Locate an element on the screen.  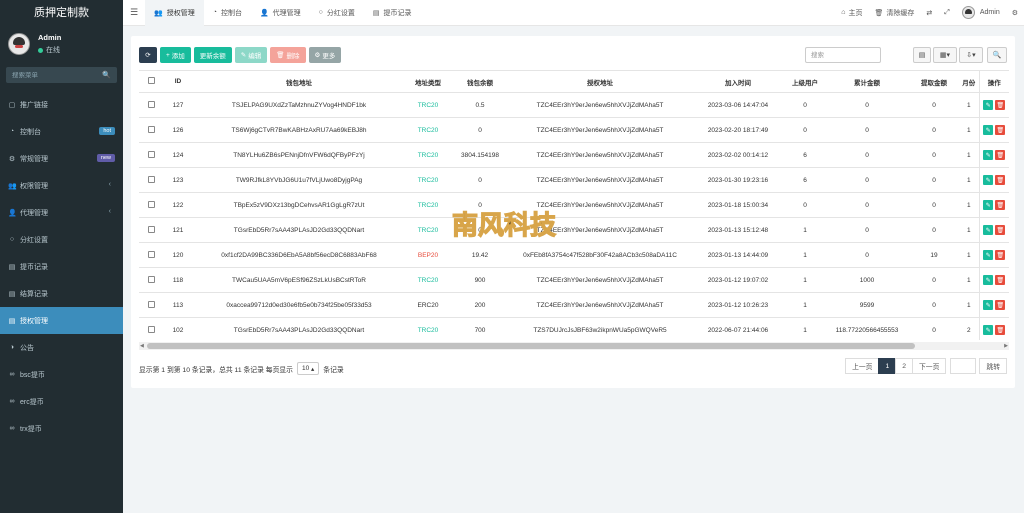
column-header: 授权地址 is located at coordinates (600, 81).